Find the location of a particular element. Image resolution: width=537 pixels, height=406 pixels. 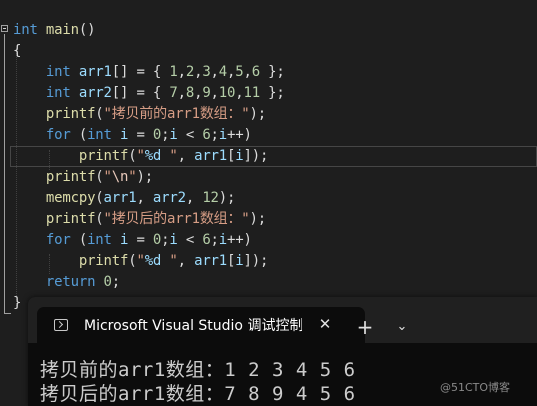

code-token: \n is located at coordinates (120, 177).